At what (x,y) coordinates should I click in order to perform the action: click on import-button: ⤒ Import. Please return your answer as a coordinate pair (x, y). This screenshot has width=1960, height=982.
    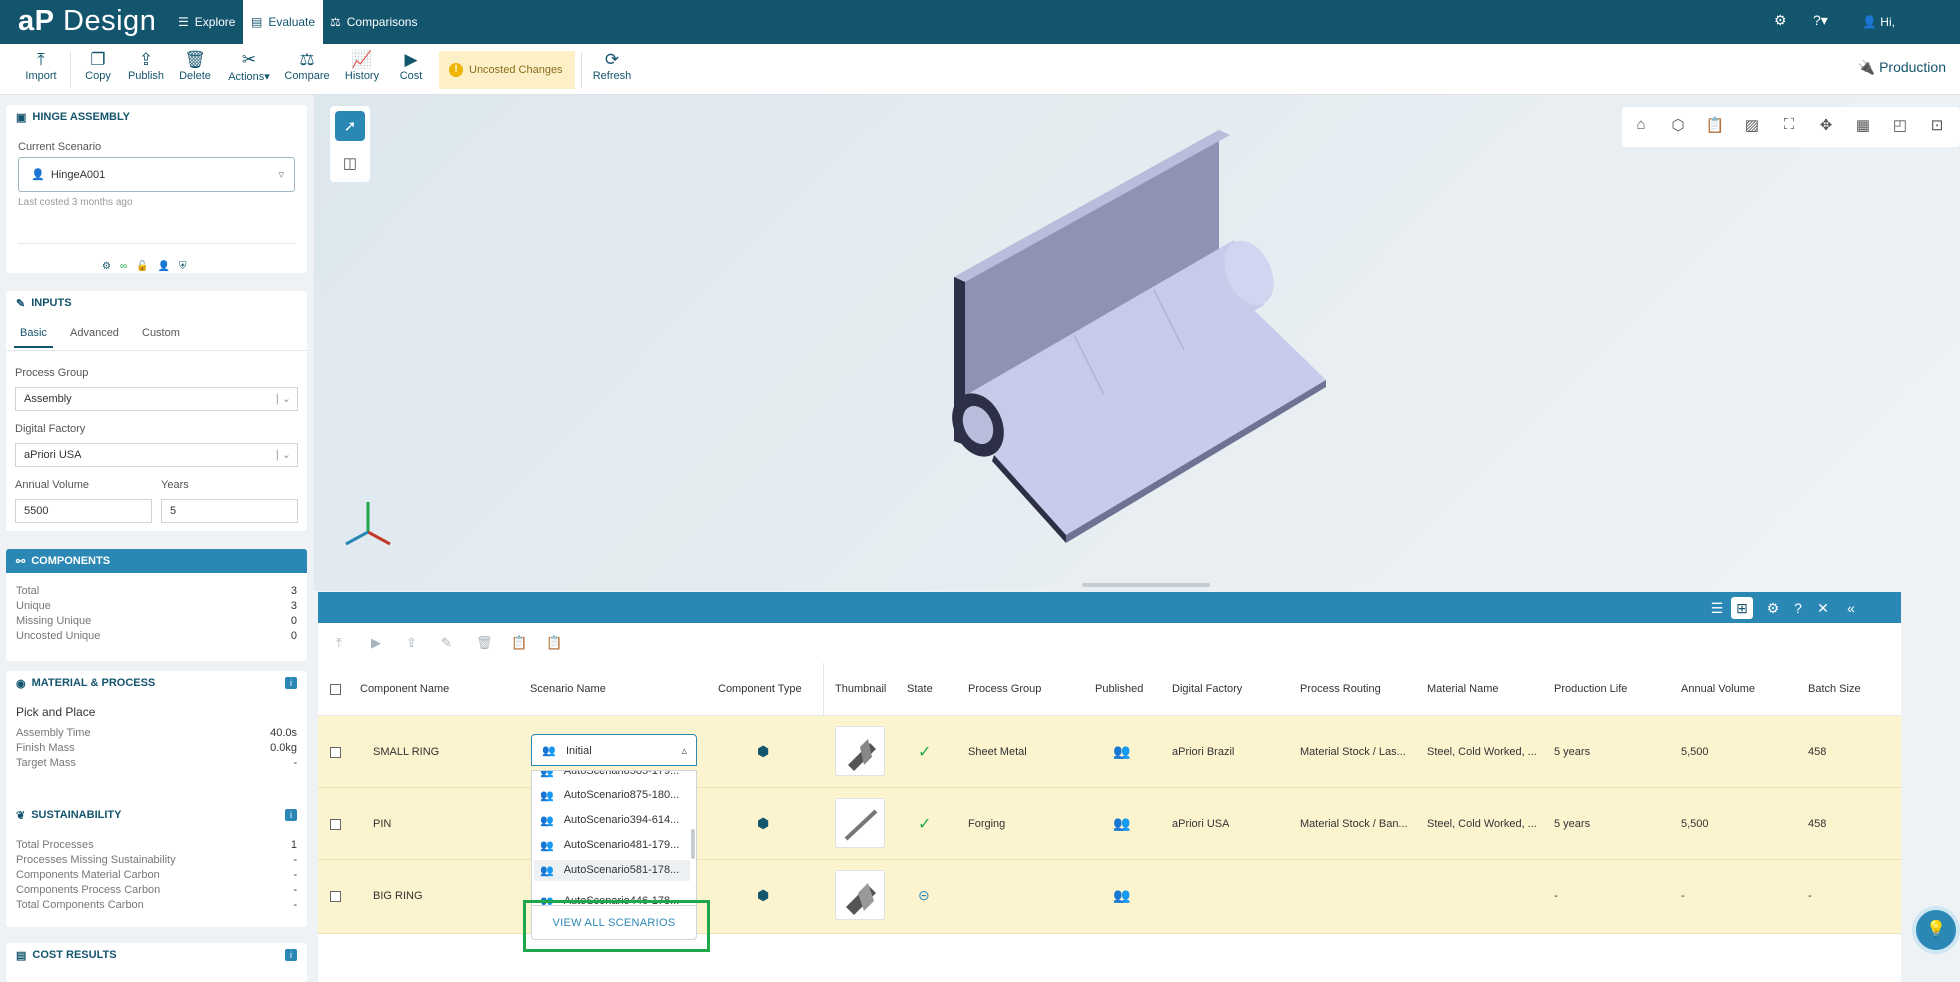
    Looking at the image, I should click on (41, 66).